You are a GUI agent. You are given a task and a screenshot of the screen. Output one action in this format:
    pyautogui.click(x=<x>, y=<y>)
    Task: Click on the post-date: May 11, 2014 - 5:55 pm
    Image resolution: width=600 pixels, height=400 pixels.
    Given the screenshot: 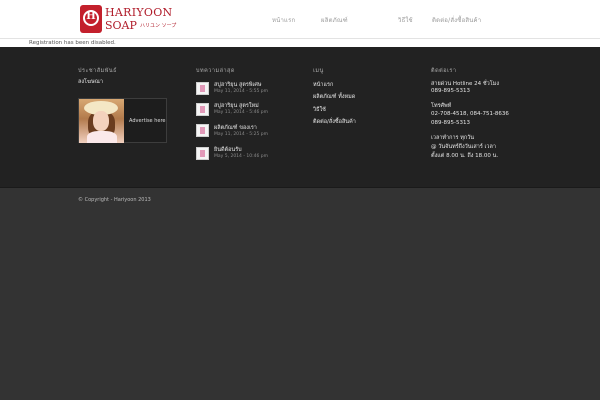 What is the action you would take?
    pyautogui.click(x=241, y=91)
    